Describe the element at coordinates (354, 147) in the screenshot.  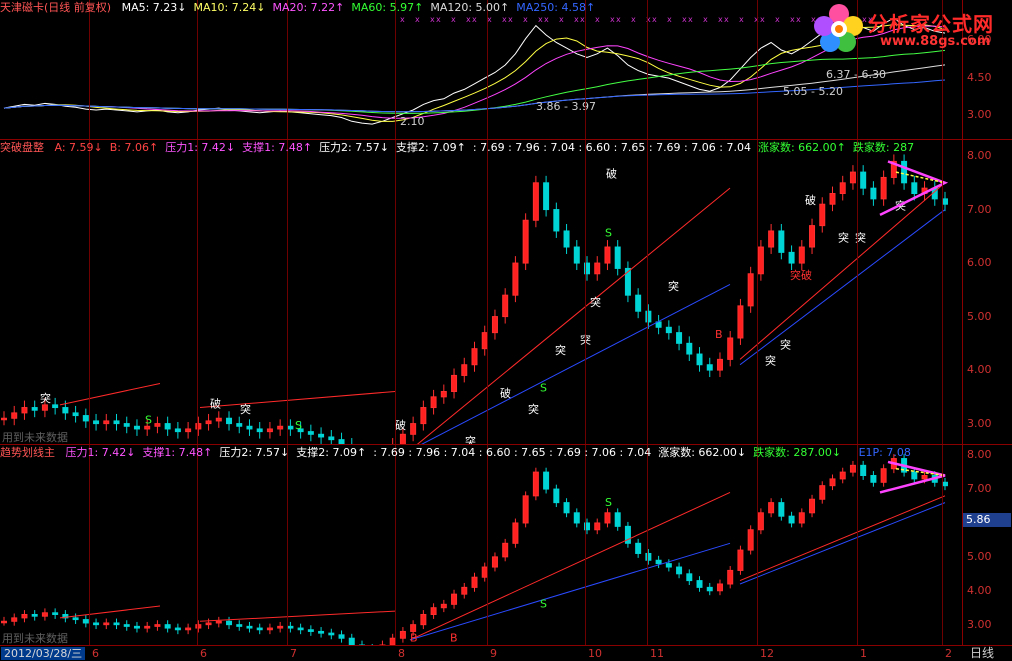
I see `indicator-item: 压力2: 7.57↓` at that location.